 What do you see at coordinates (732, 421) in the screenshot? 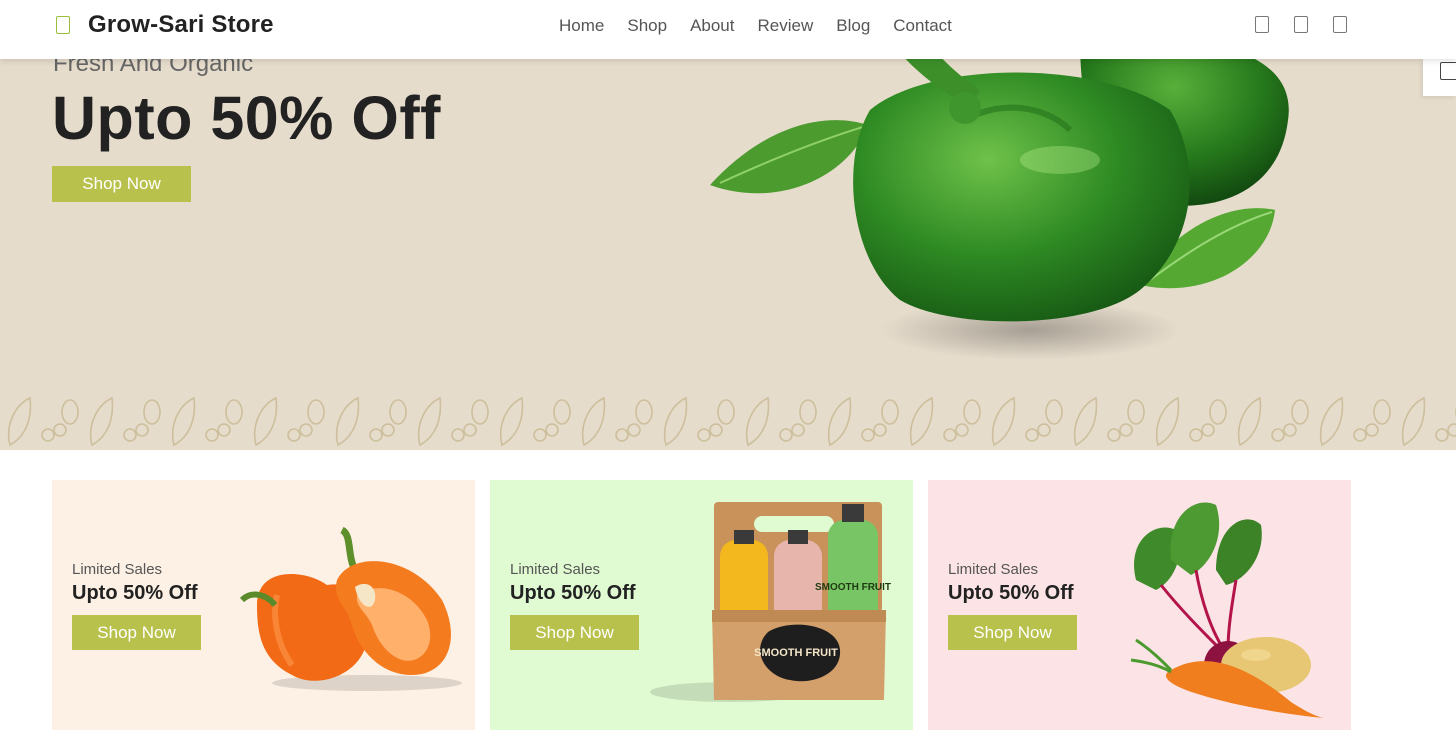
I see `leaf-pattern-decoration` at bounding box center [732, 421].